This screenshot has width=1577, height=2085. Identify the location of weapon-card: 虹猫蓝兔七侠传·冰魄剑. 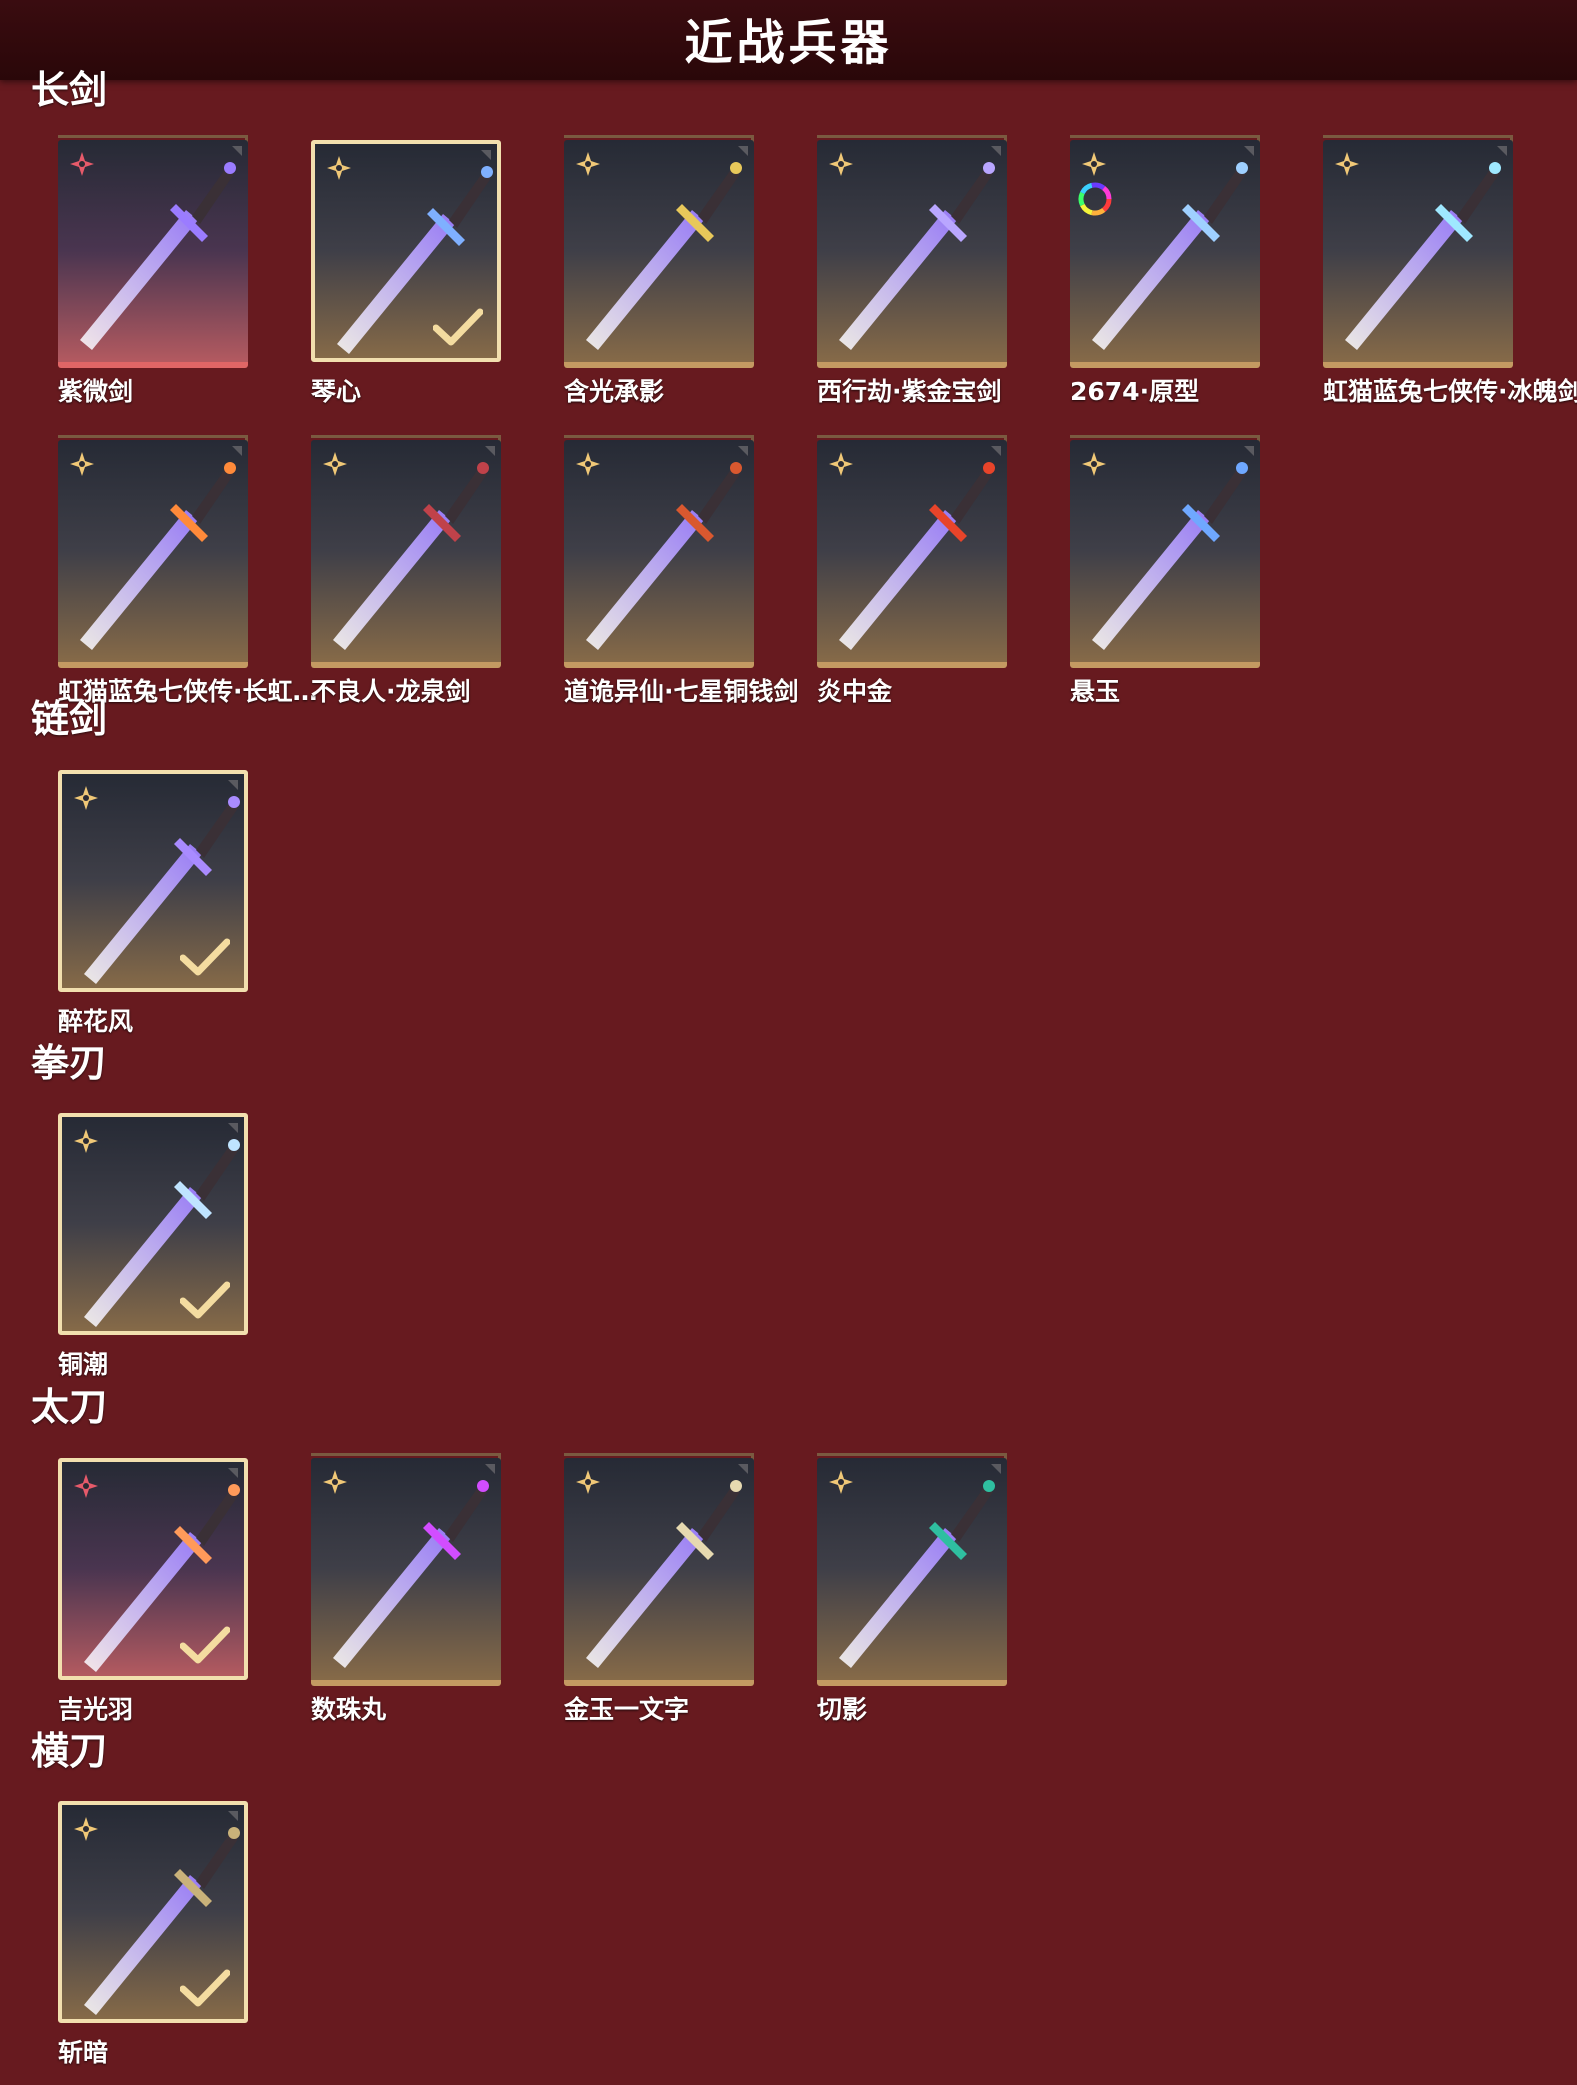
(1436, 270).